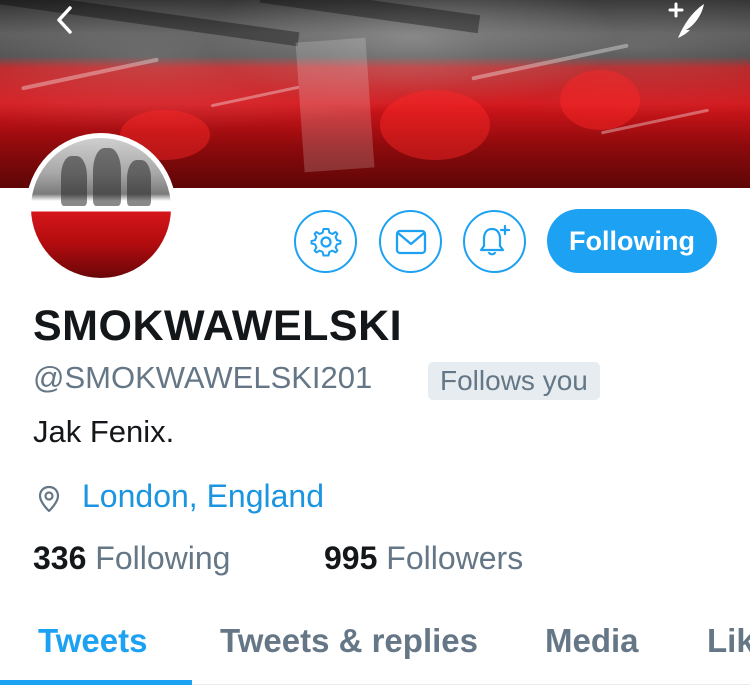 This screenshot has width=750, height=685. I want to click on compose-tweet-button, so click(685, 22).